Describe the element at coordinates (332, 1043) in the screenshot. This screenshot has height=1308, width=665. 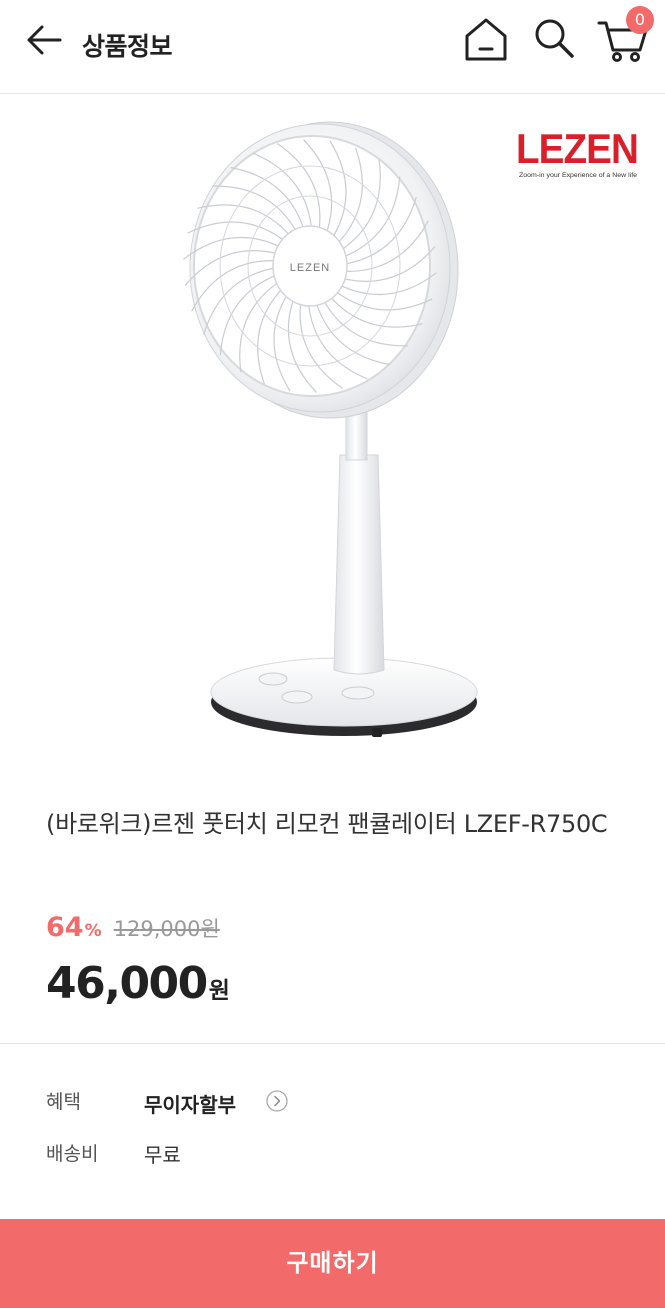
I see `section-divider` at that location.